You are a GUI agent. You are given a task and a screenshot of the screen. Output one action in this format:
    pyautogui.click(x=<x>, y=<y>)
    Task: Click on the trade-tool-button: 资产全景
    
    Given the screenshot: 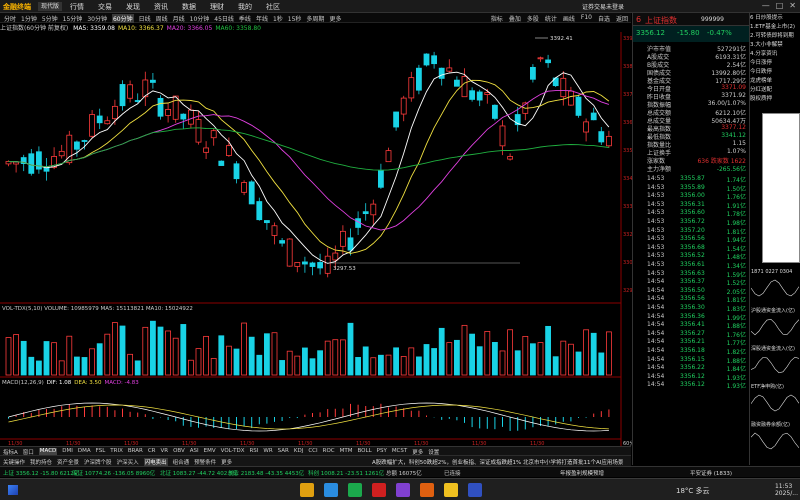 What is the action you would take?
    pyautogui.click(x=68, y=462)
    